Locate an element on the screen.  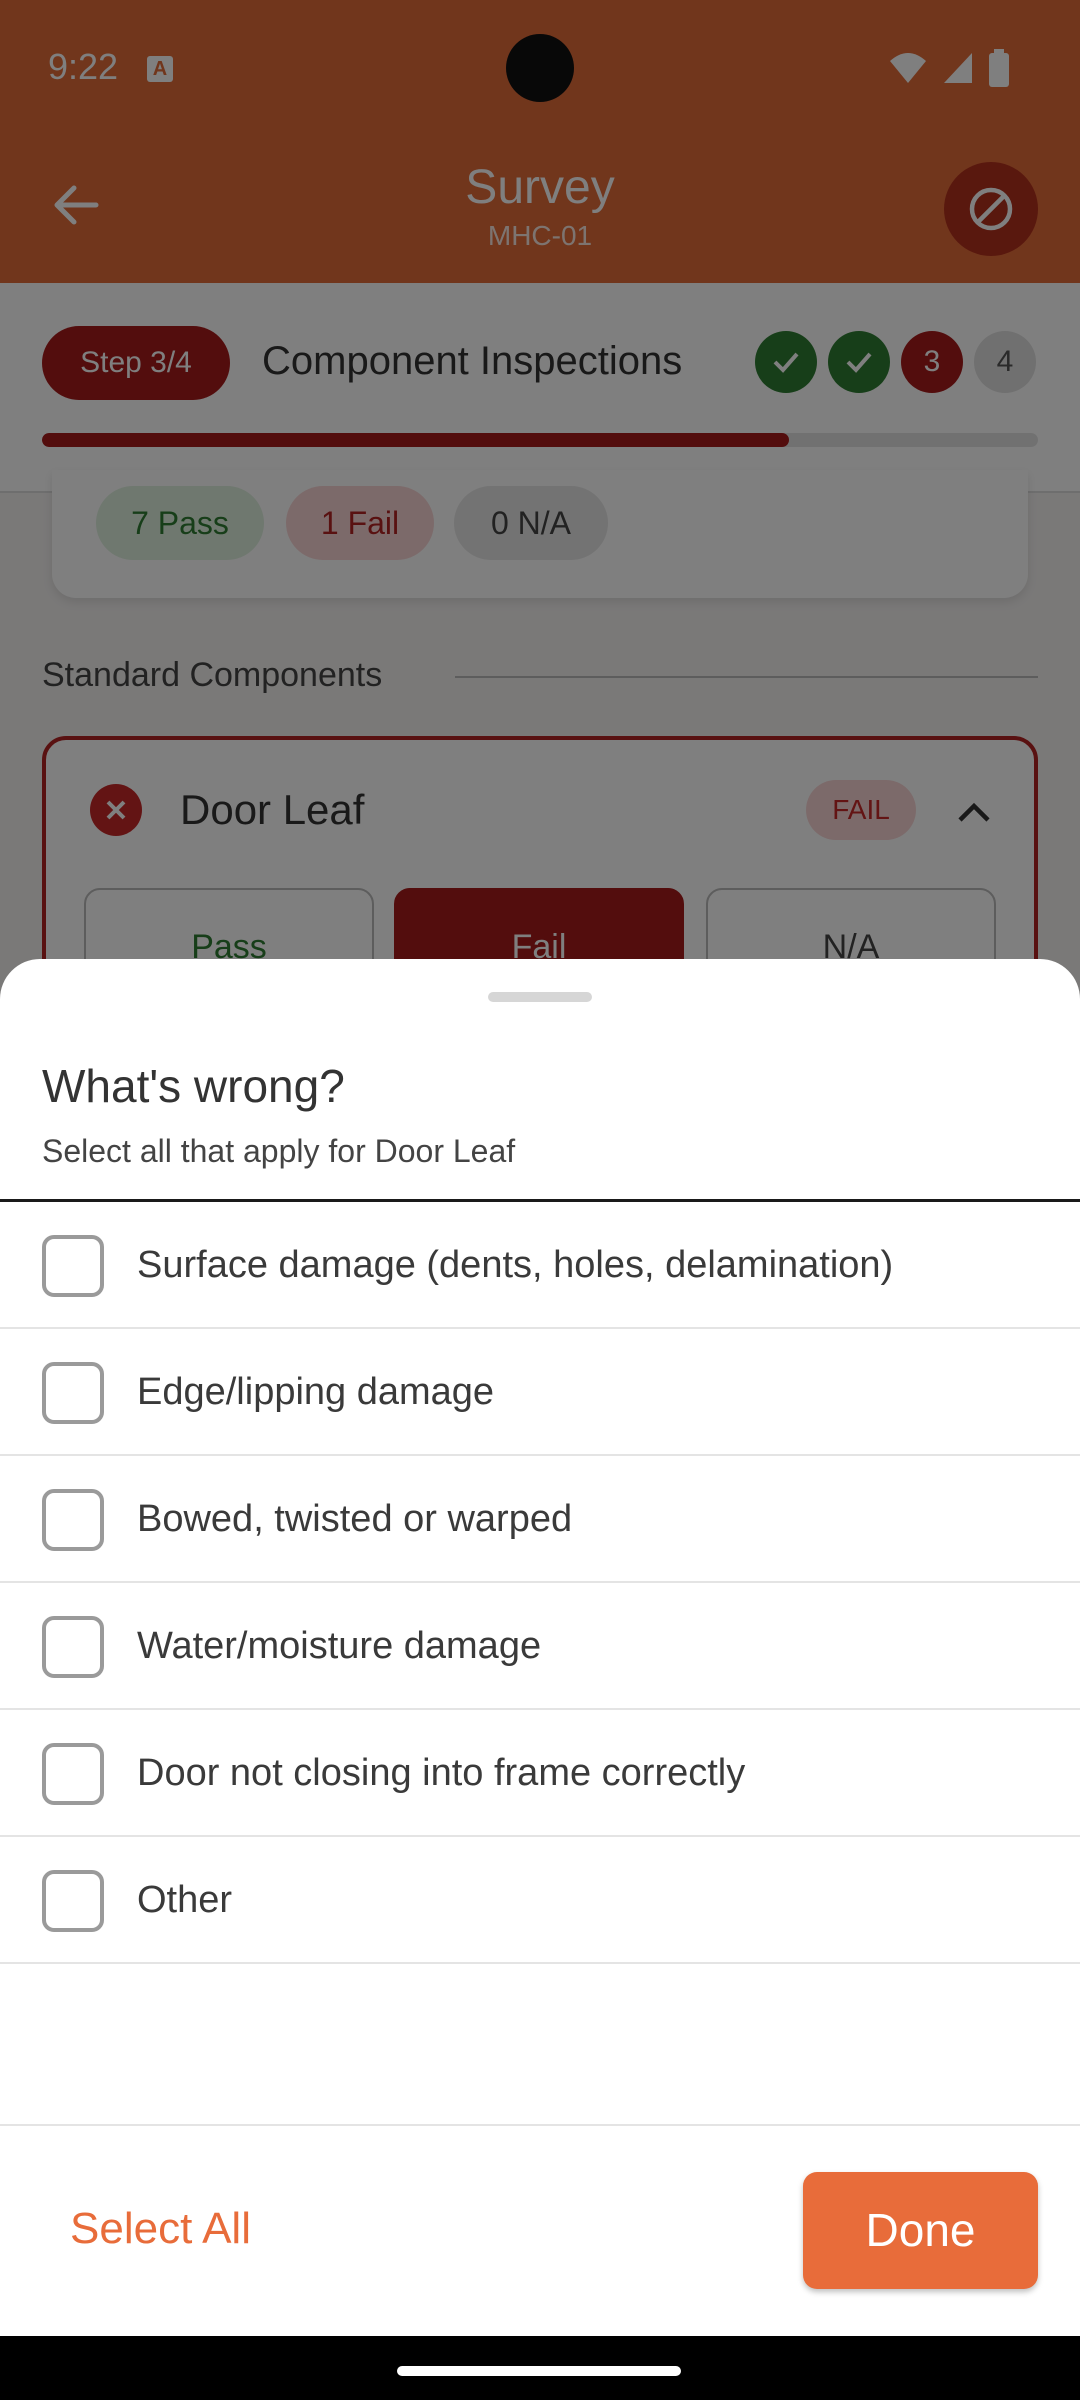
list-item: Bowed, twisted or warped is located at coordinates (540, 1519).